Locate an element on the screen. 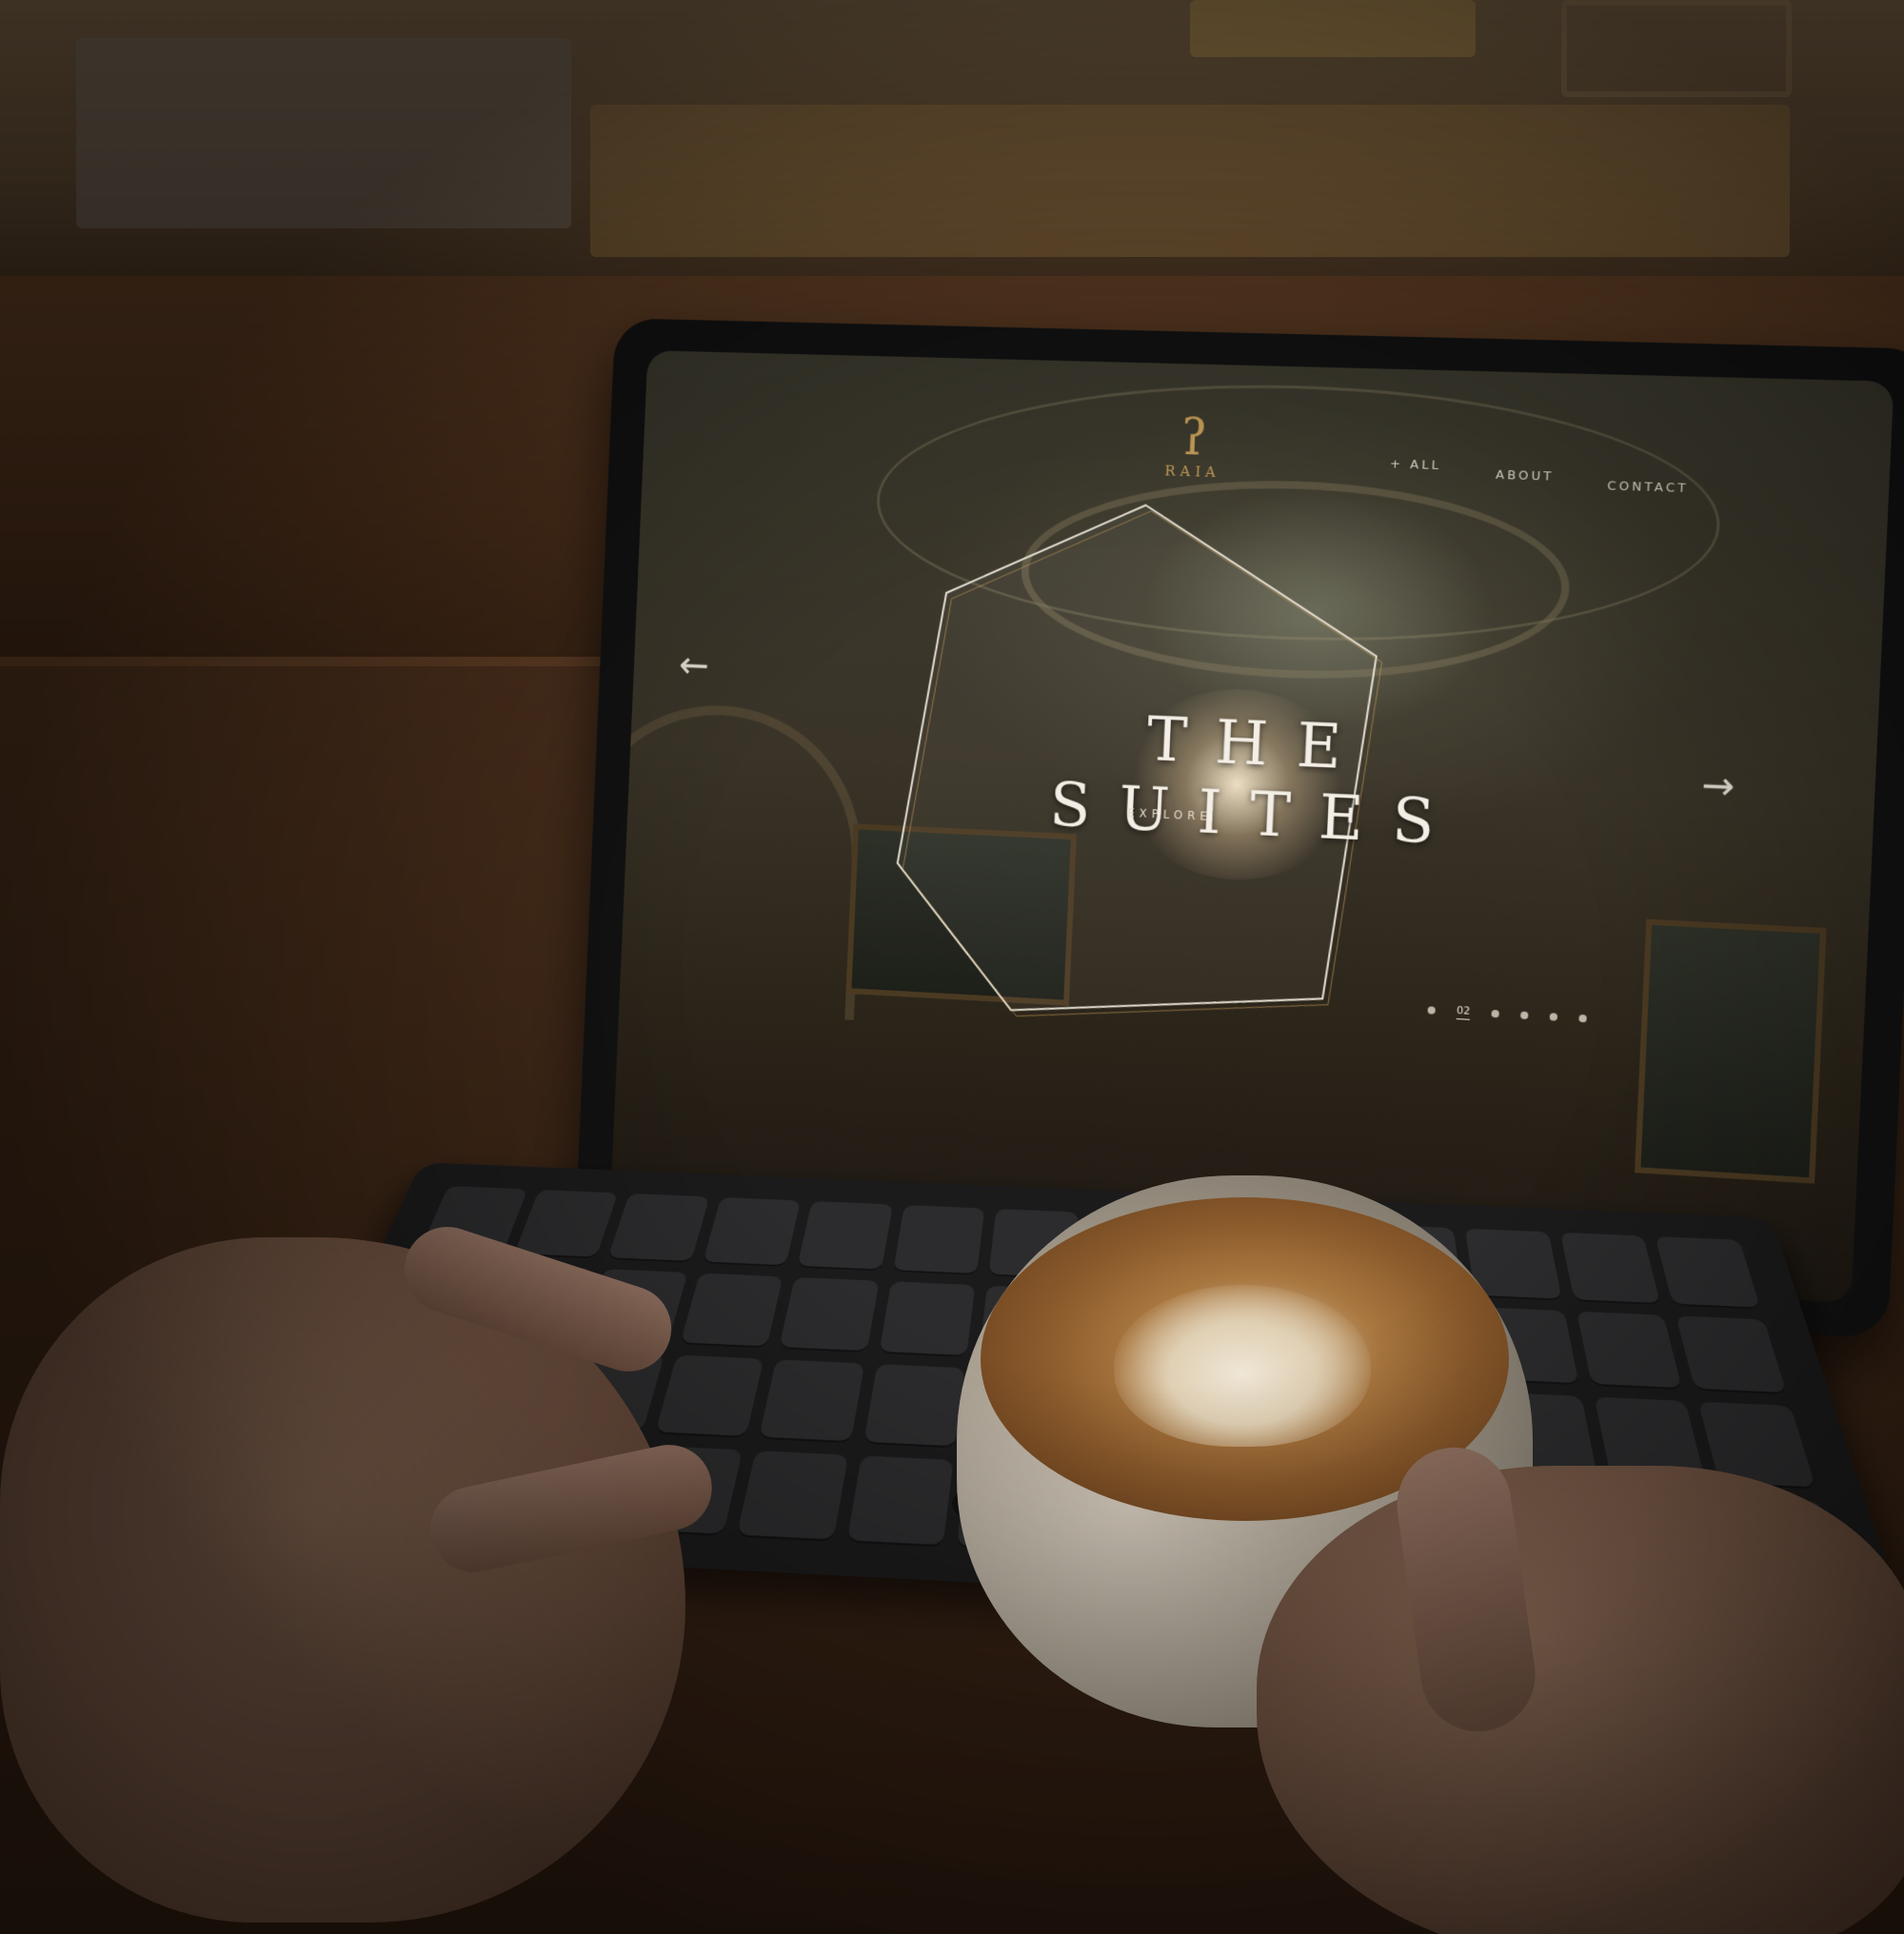 The width and height of the screenshot is (1904, 1934). nav-about-link: ABOUT is located at coordinates (1525, 476).